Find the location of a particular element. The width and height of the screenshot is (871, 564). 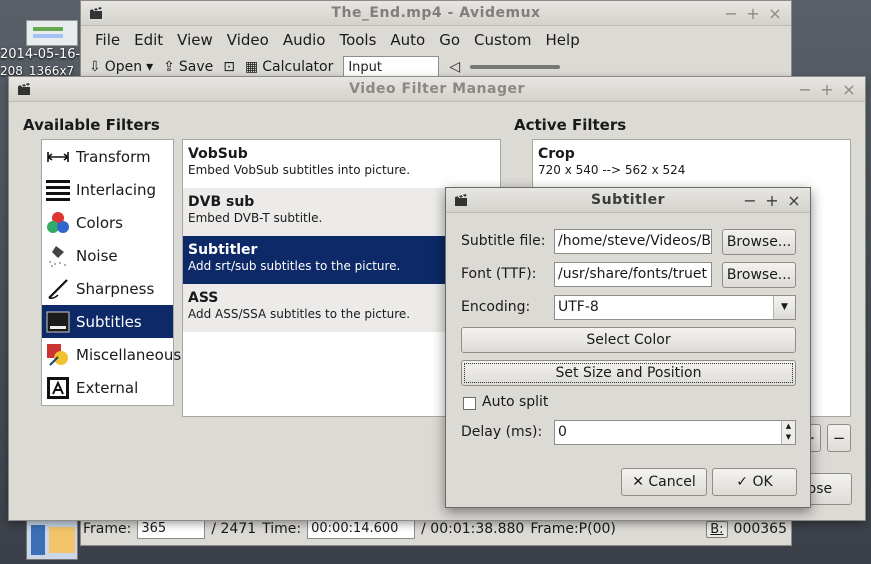

desktop-file-label: 2014-05-16-2 is located at coordinates (44, 54).